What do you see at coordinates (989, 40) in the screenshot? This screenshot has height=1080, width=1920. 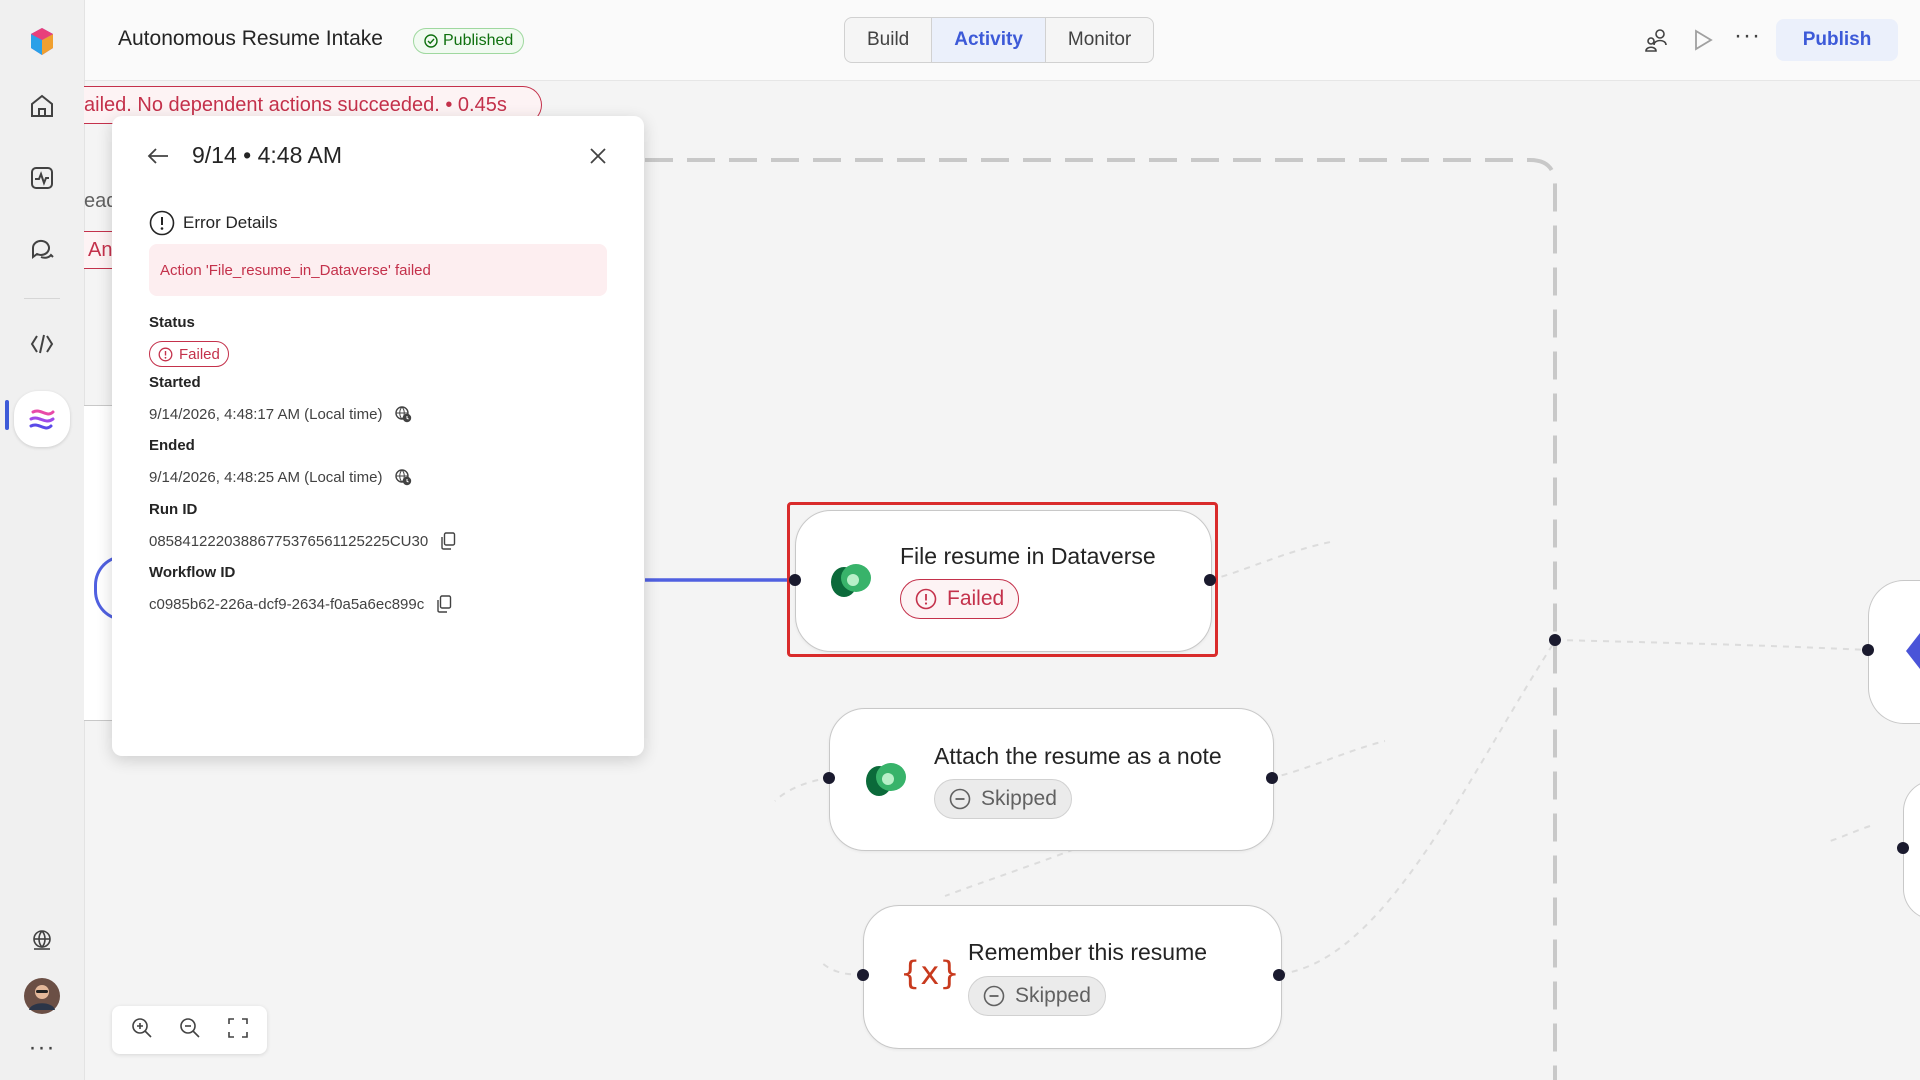 I see `tab-activity: Activity` at bounding box center [989, 40].